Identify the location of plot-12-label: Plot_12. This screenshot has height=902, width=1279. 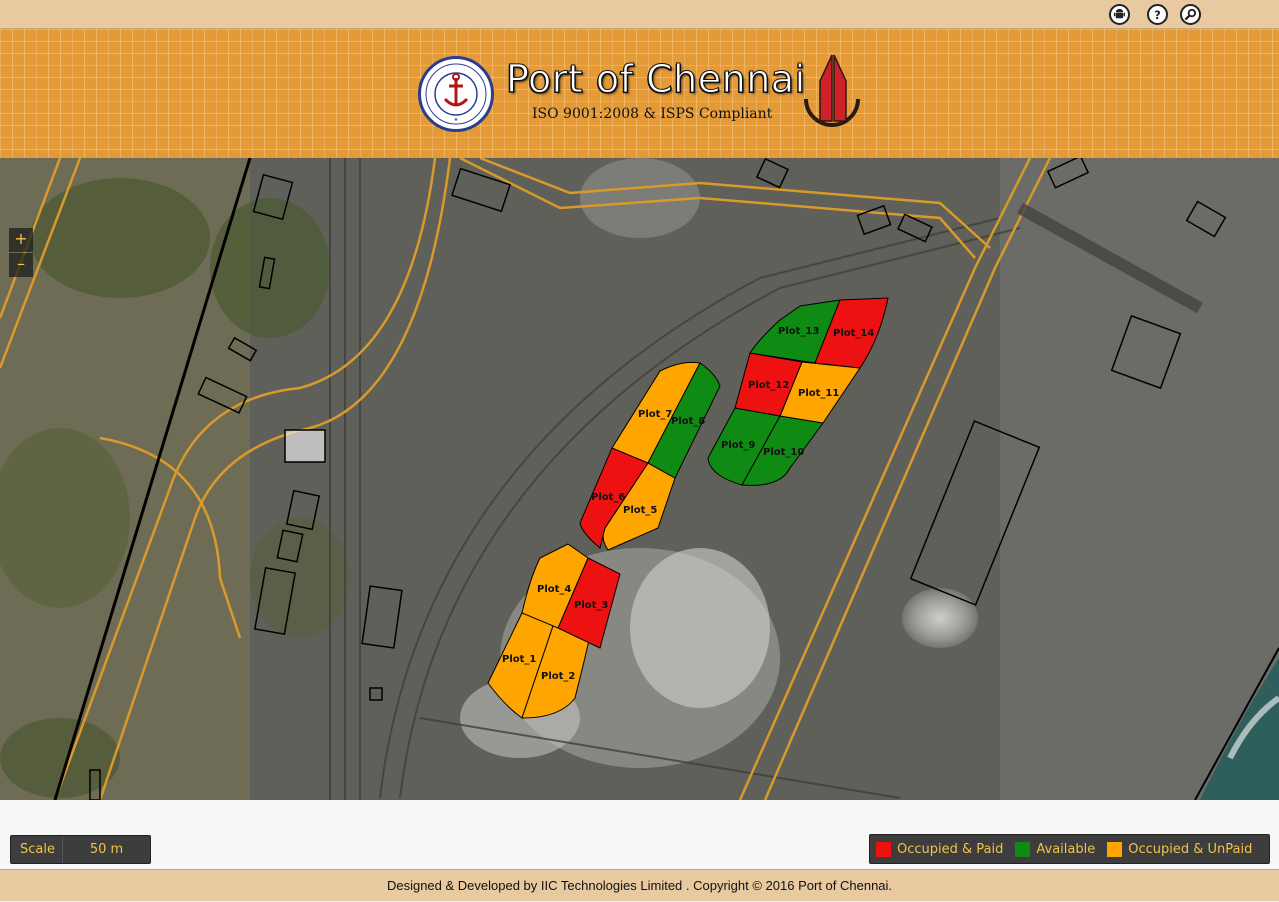
(768, 385).